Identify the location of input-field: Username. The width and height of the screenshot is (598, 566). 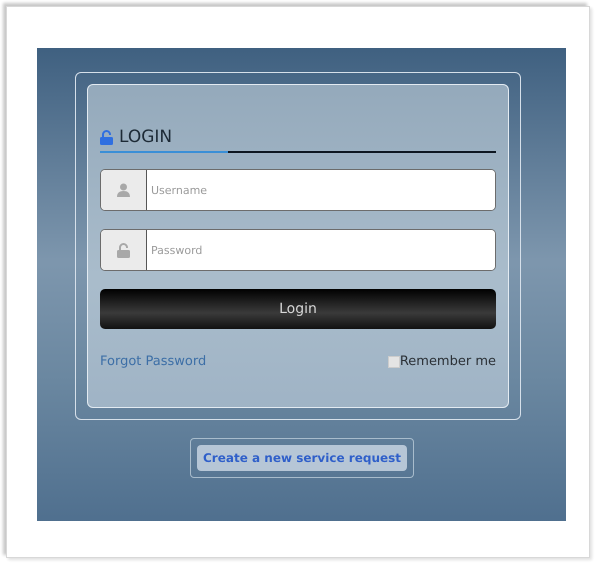
(298, 190).